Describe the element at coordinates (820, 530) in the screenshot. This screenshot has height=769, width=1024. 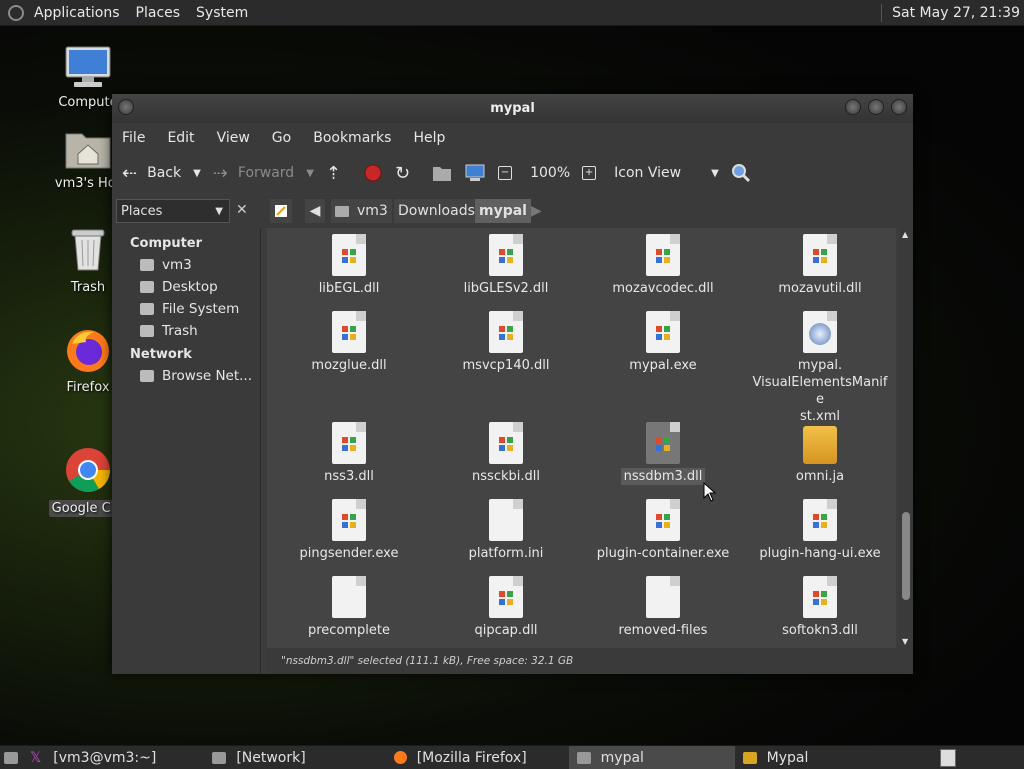
I see `file-item: plugin-hang-ui.exe` at that location.